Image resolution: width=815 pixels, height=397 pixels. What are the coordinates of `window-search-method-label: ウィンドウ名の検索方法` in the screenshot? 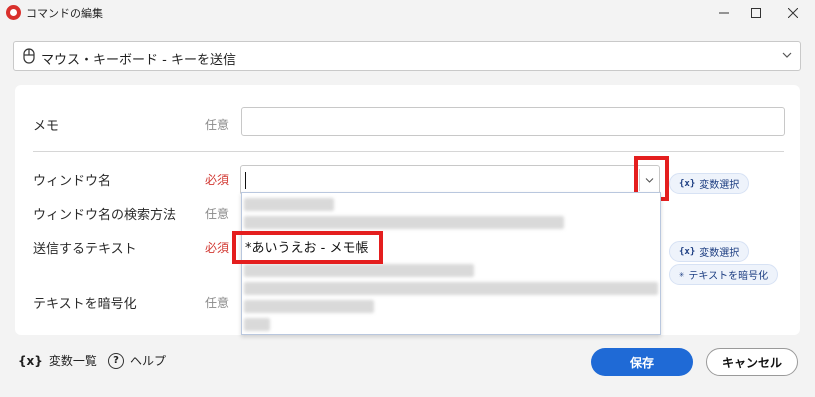 It's located at (105, 215).